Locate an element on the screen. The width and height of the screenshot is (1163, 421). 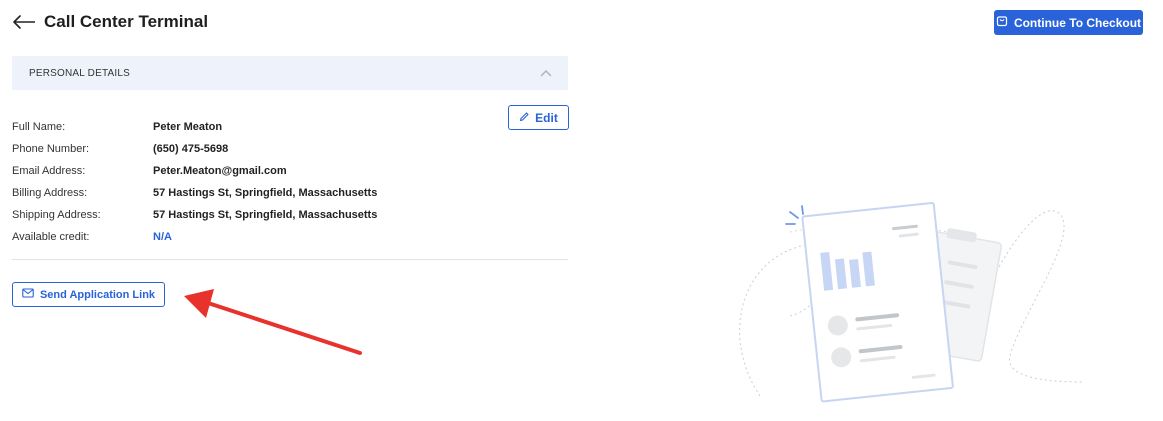
page-header: Call Center Terminal is located at coordinates (110, 22).